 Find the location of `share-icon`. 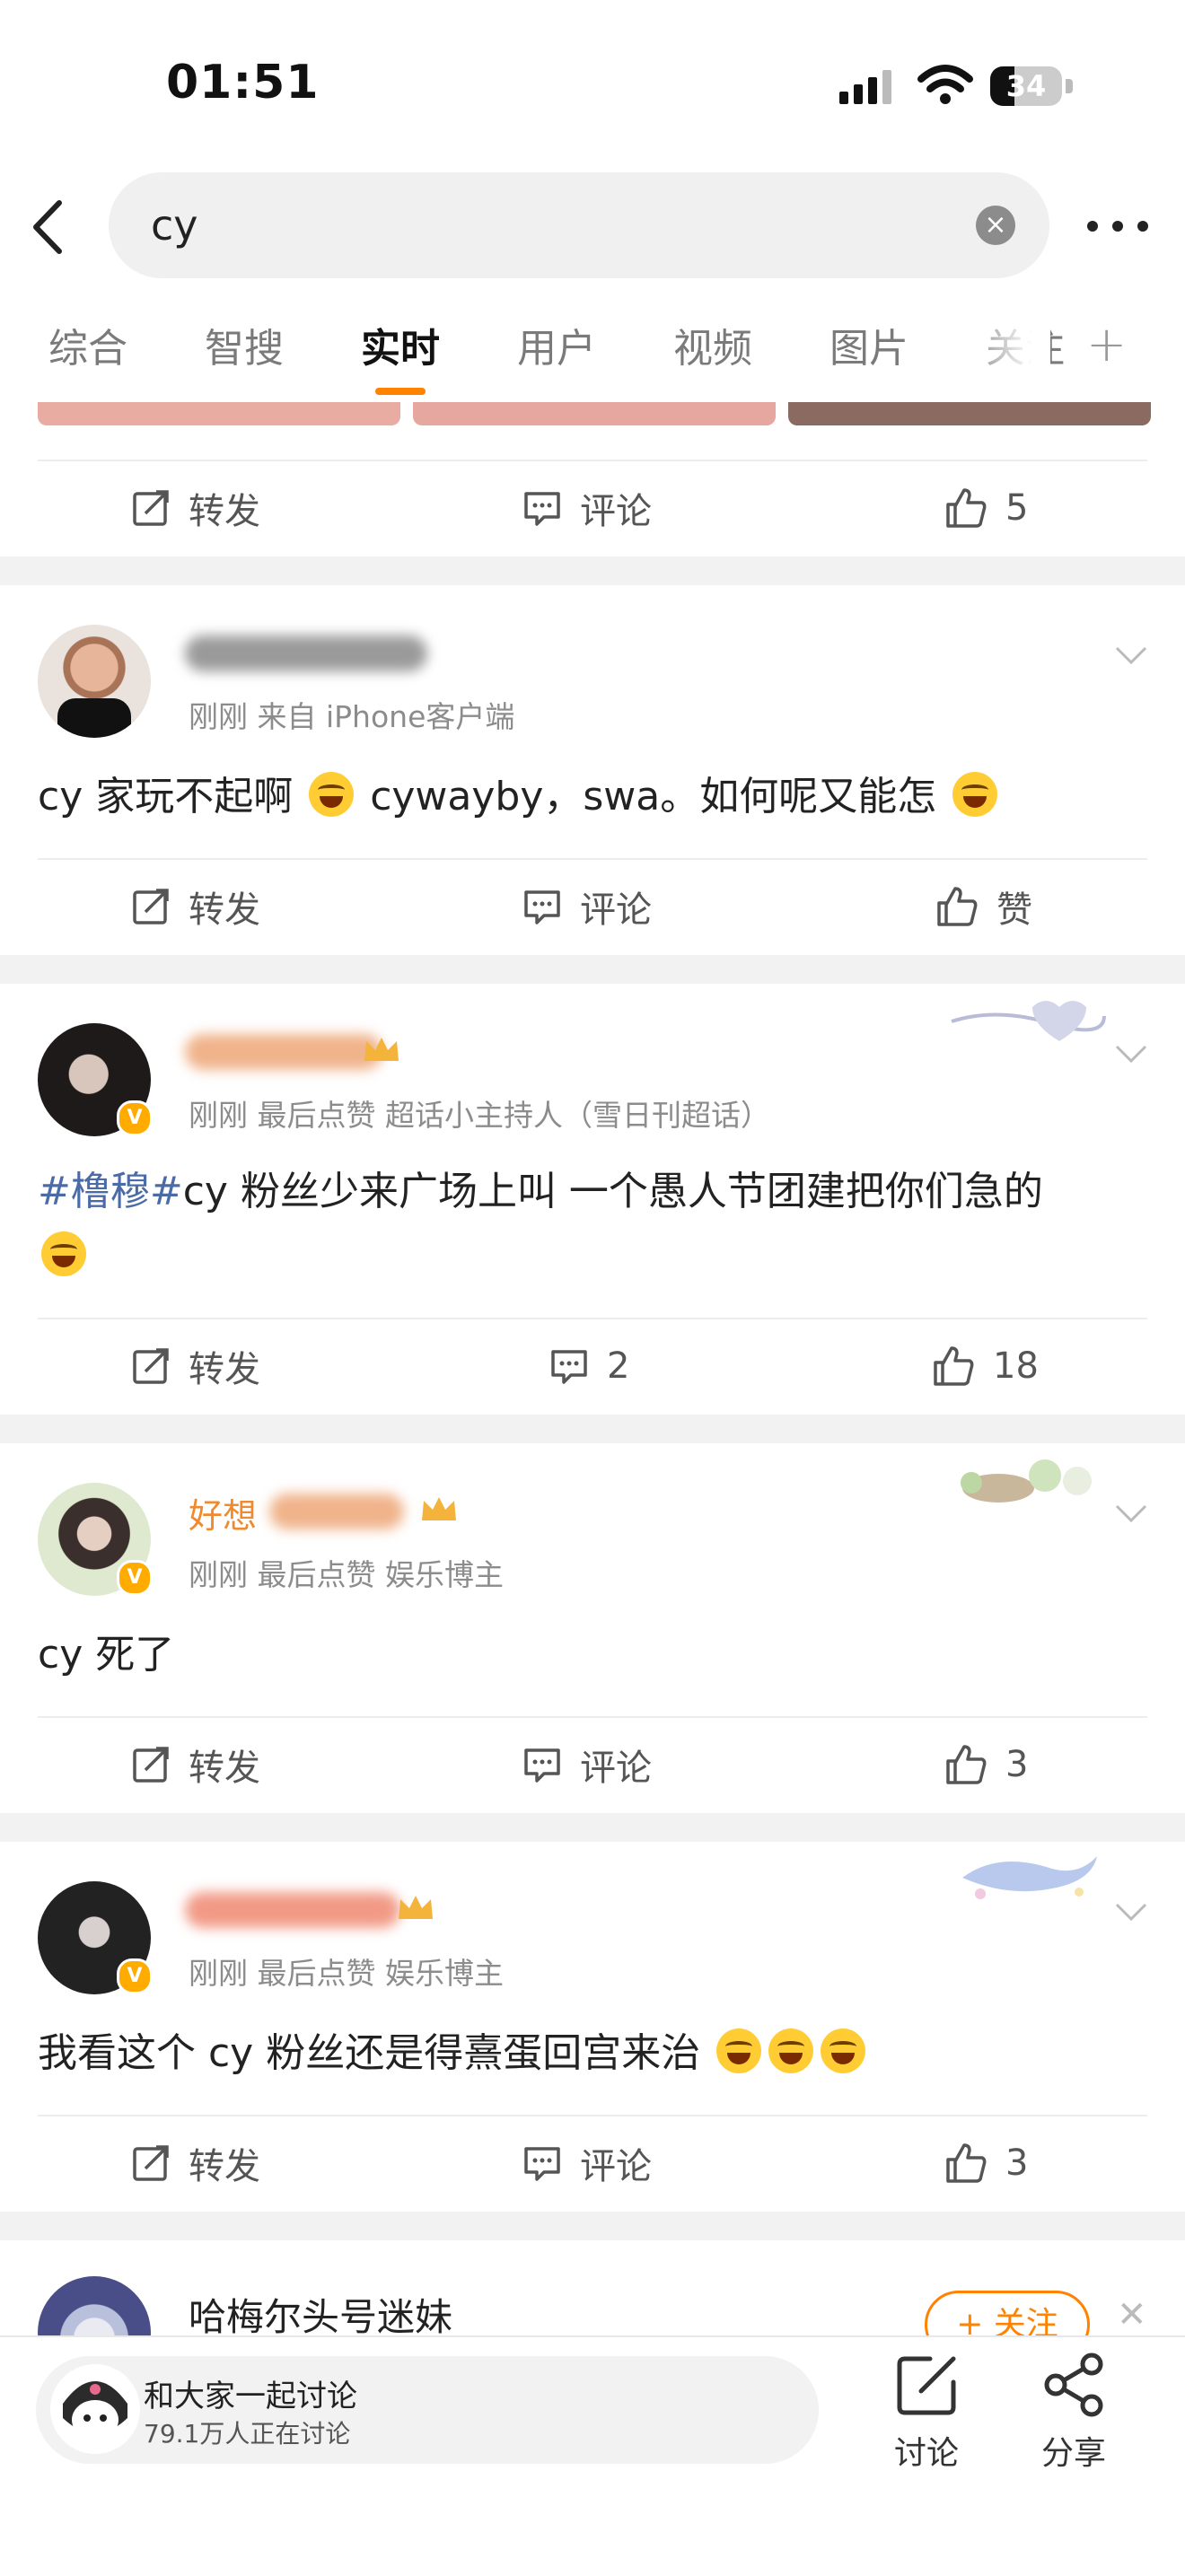

share-icon is located at coordinates (1074, 2385).